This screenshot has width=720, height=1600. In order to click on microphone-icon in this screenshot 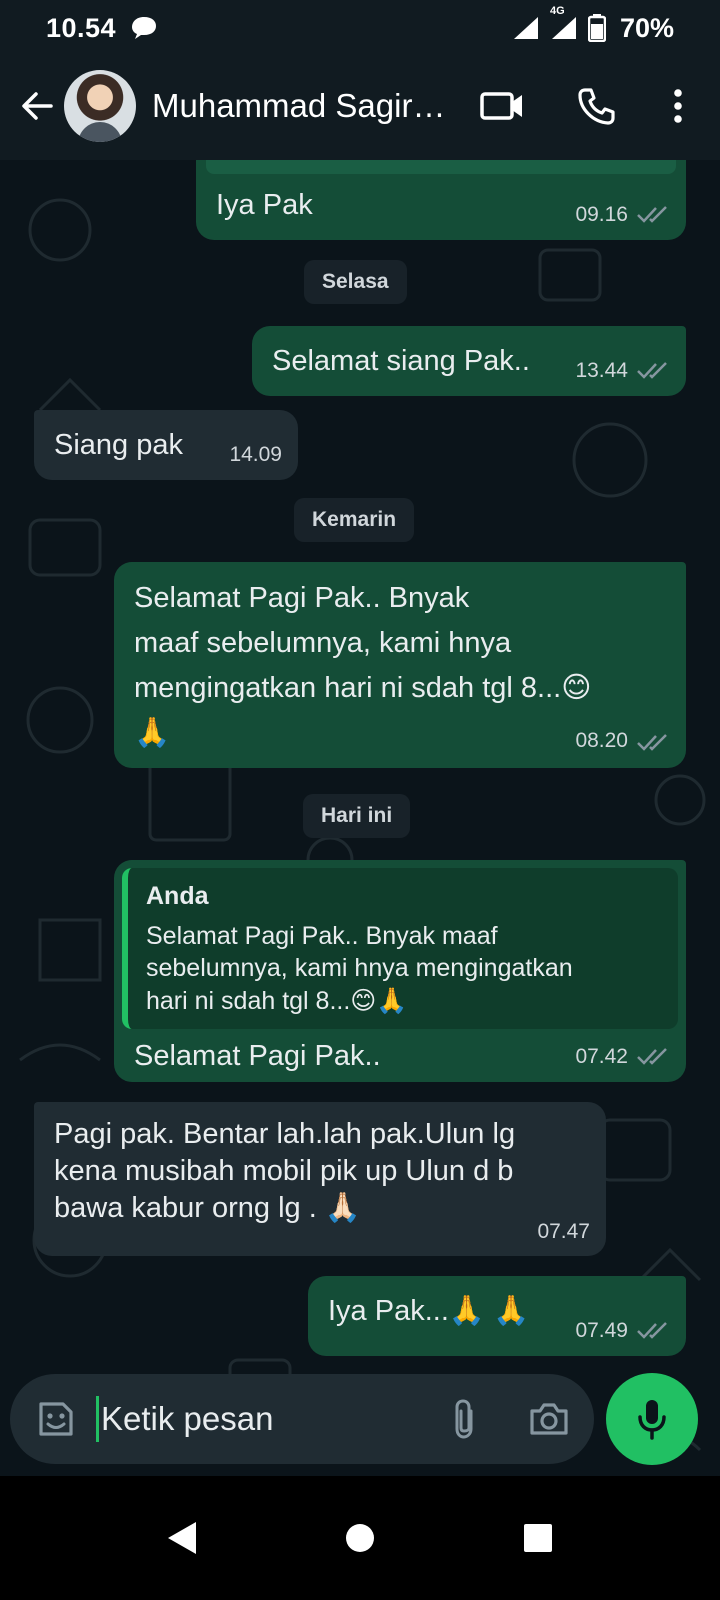, I will do `click(652, 1420)`.